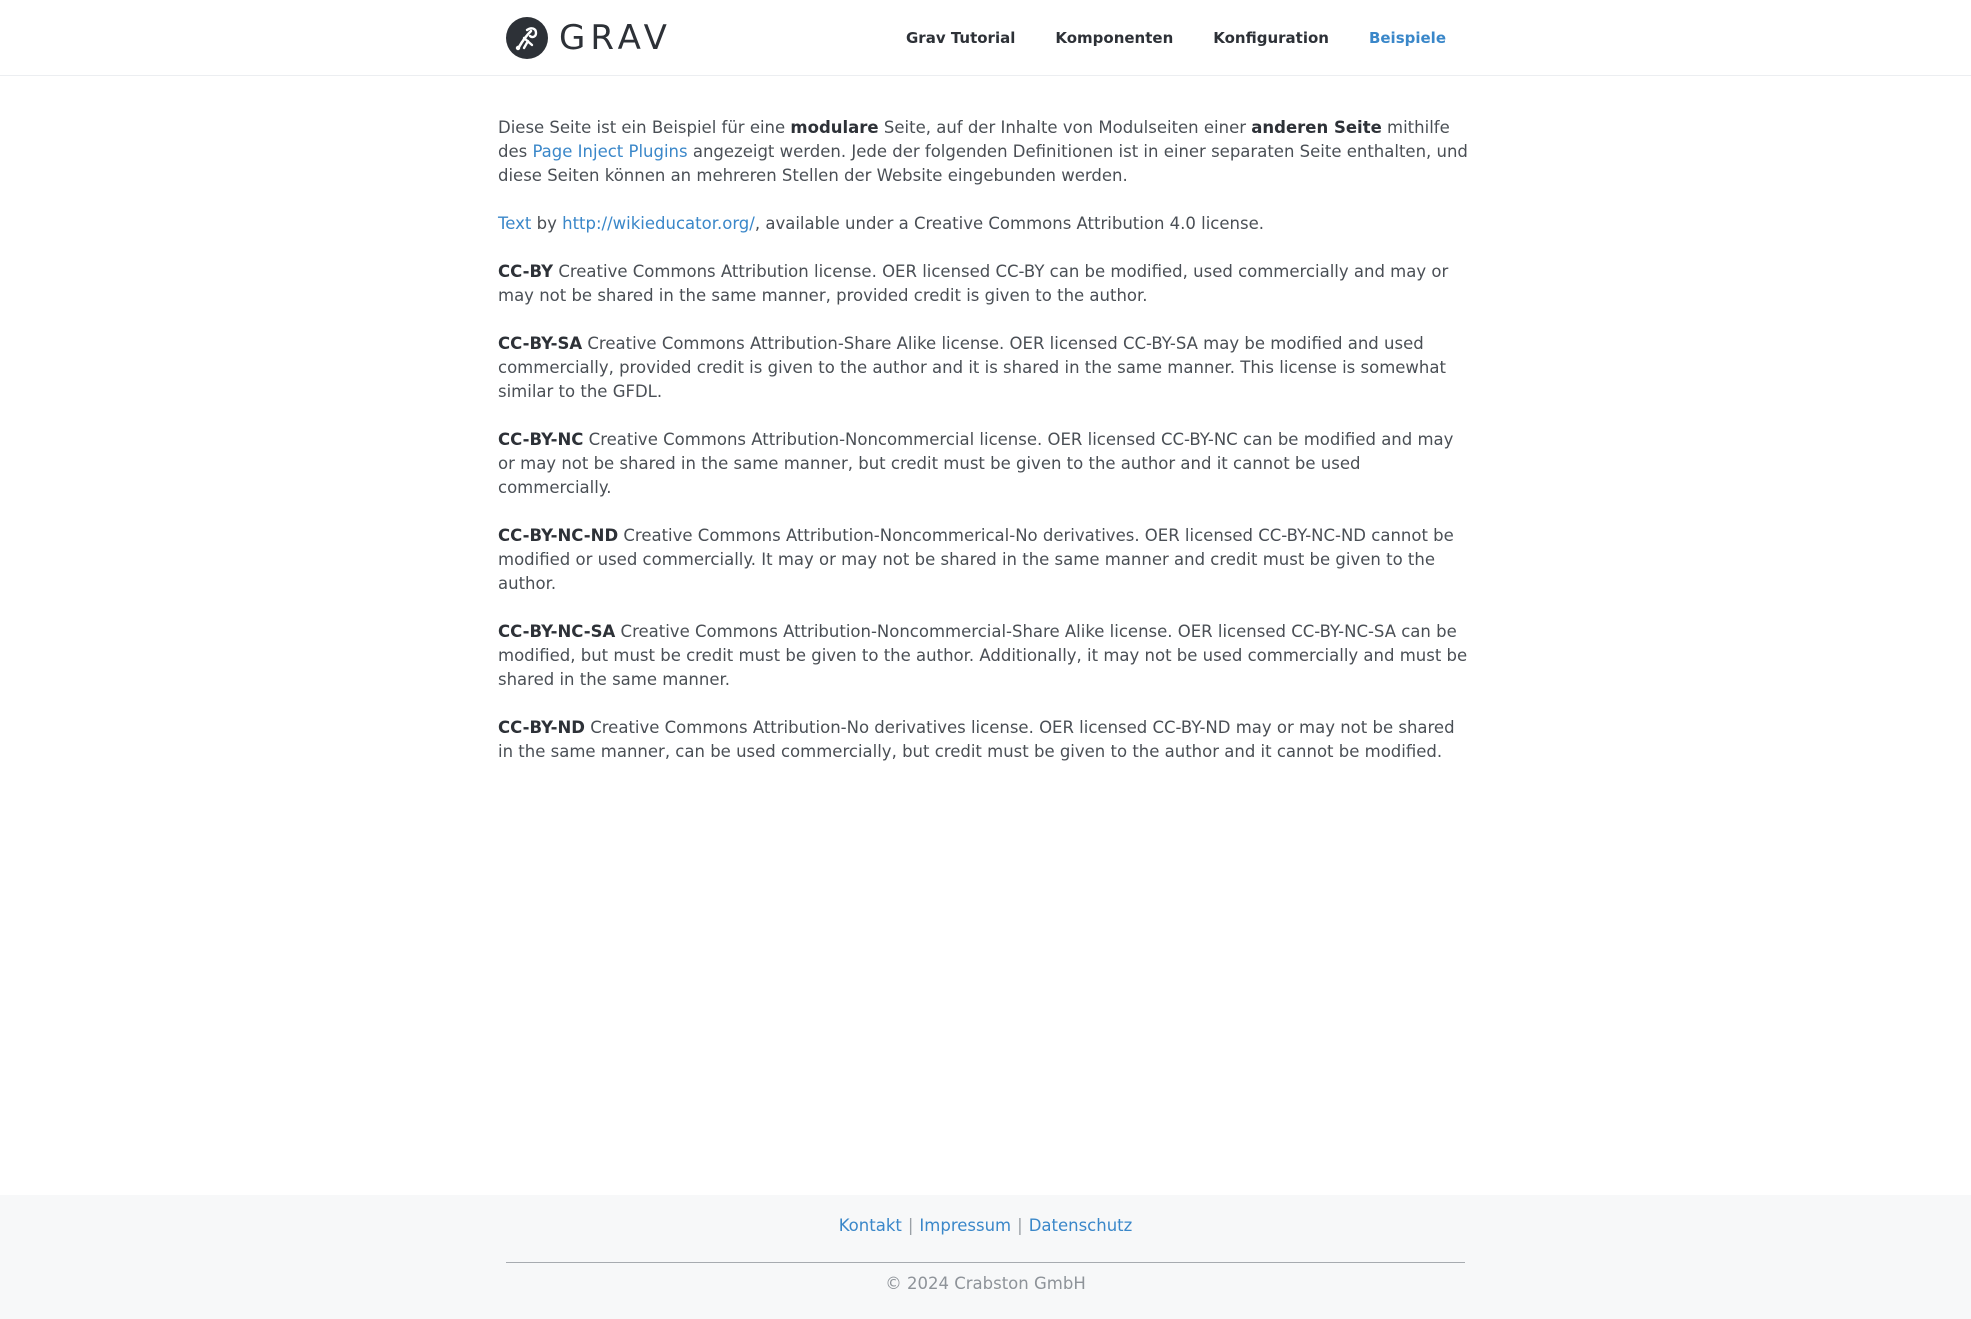 Image resolution: width=1971 pixels, height=1319 pixels. Describe the element at coordinates (834, 127) in the screenshot. I see `intro-bold-modulare: modulare` at that location.